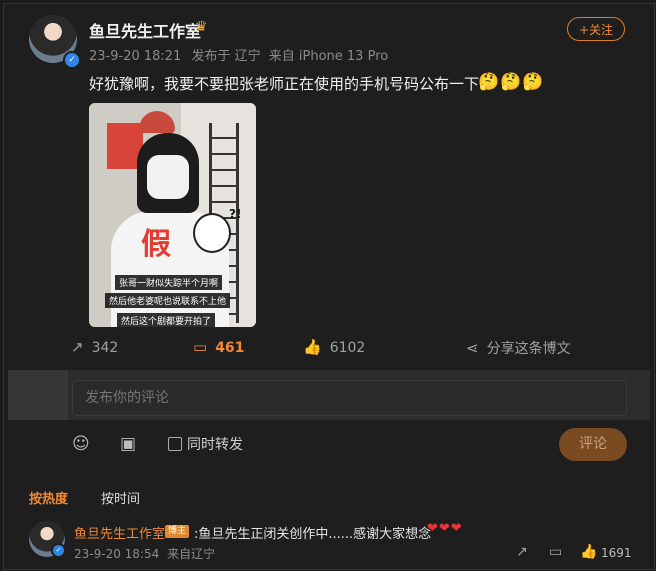  I want to click on repost-action: ↗ 342, so click(94, 347).